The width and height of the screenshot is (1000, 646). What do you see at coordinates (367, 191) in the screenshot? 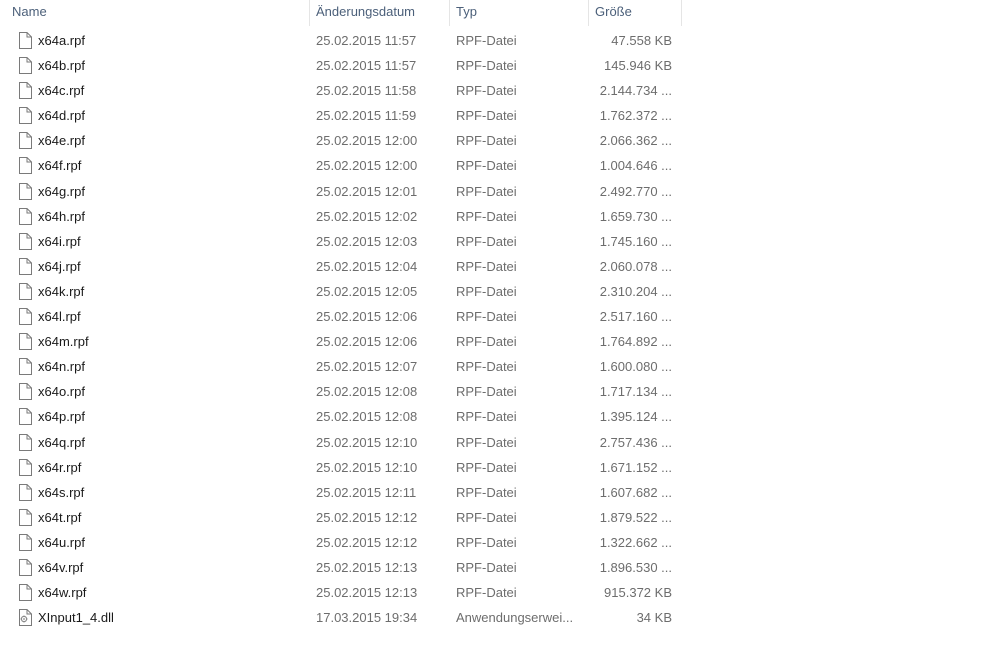
I see `file-modified-date: 25.02.2015 12:01` at bounding box center [367, 191].